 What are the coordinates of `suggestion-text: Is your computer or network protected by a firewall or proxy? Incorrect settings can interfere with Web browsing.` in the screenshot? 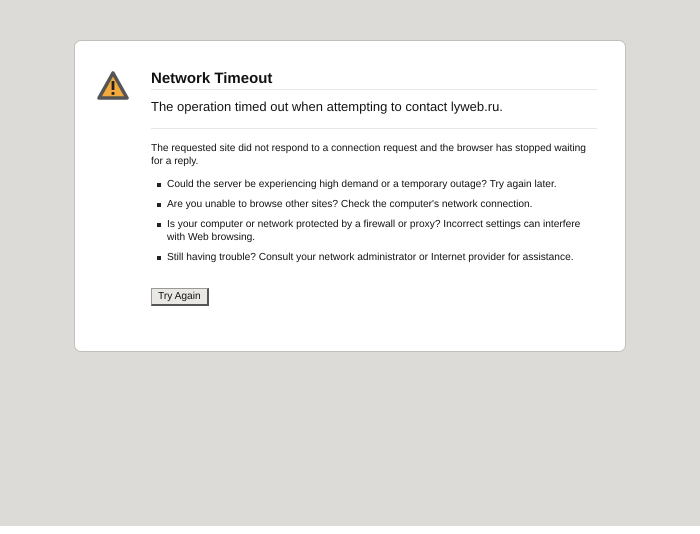 It's located at (374, 231).